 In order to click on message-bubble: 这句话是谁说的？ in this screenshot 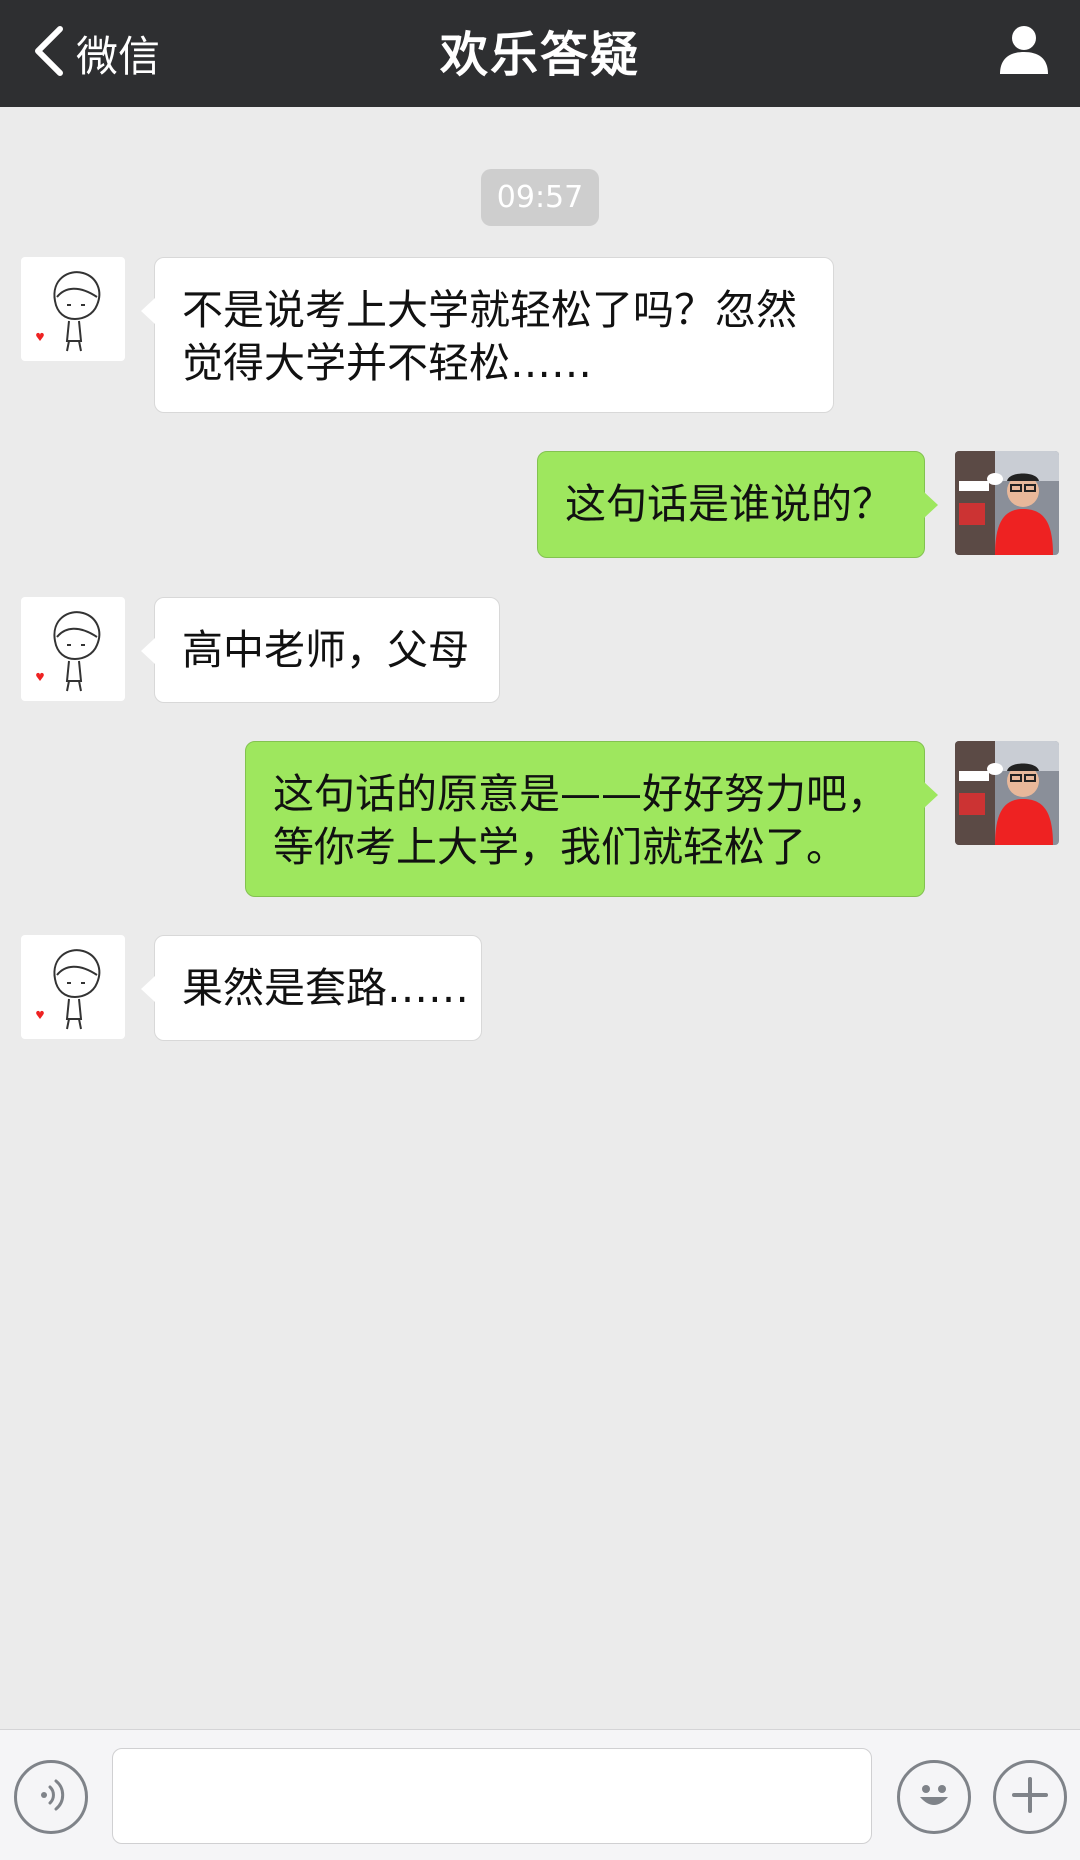, I will do `click(737, 504)`.